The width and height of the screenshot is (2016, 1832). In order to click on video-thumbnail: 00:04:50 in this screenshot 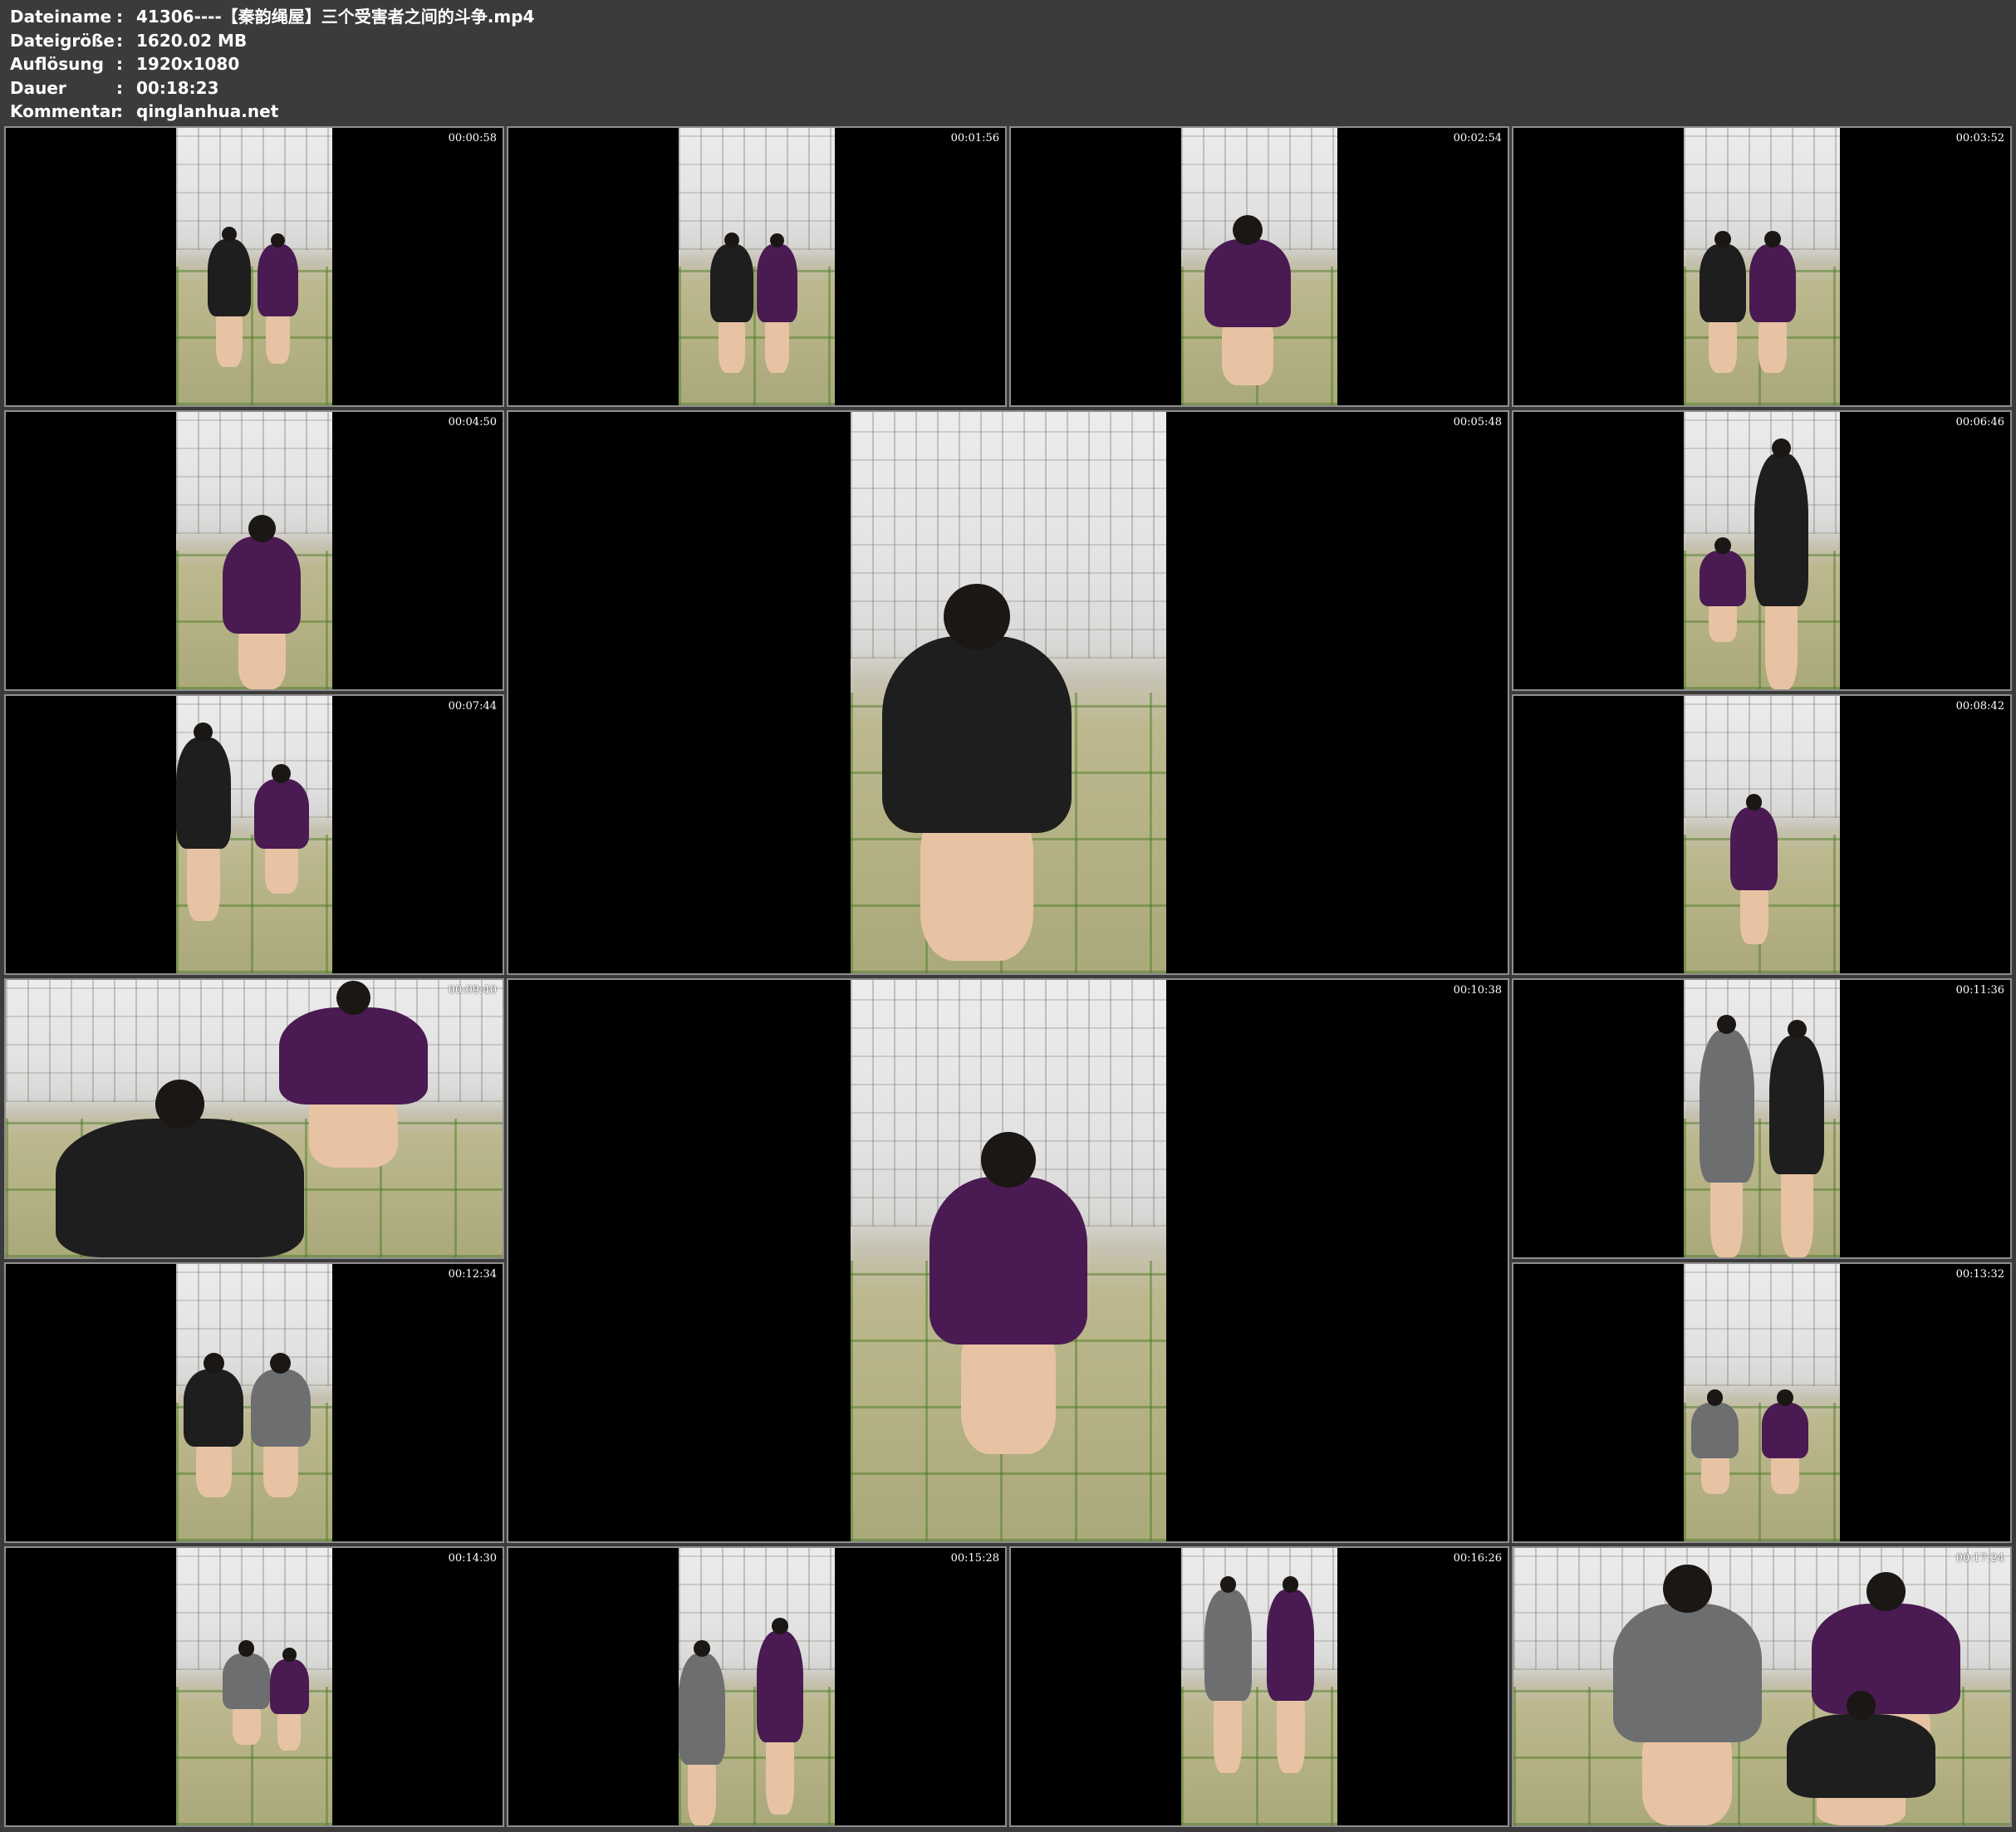, I will do `click(254, 550)`.